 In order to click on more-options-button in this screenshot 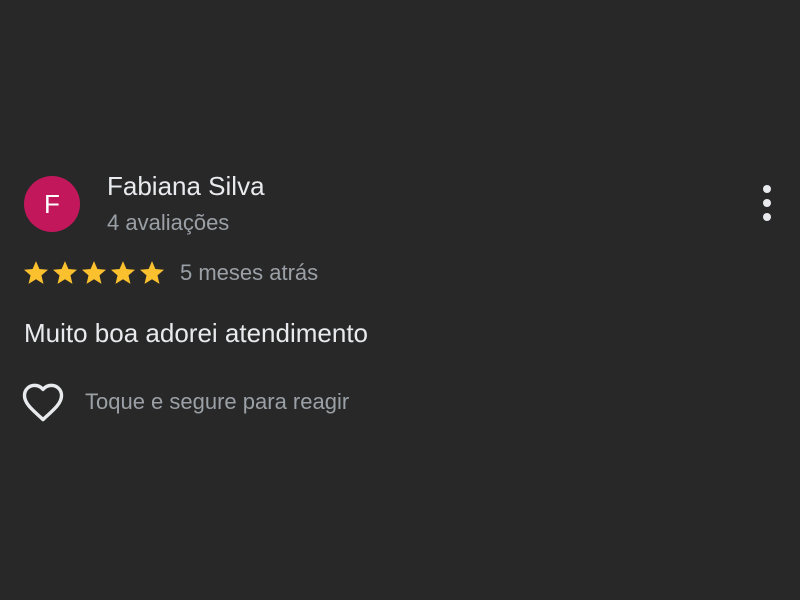, I will do `click(767, 203)`.